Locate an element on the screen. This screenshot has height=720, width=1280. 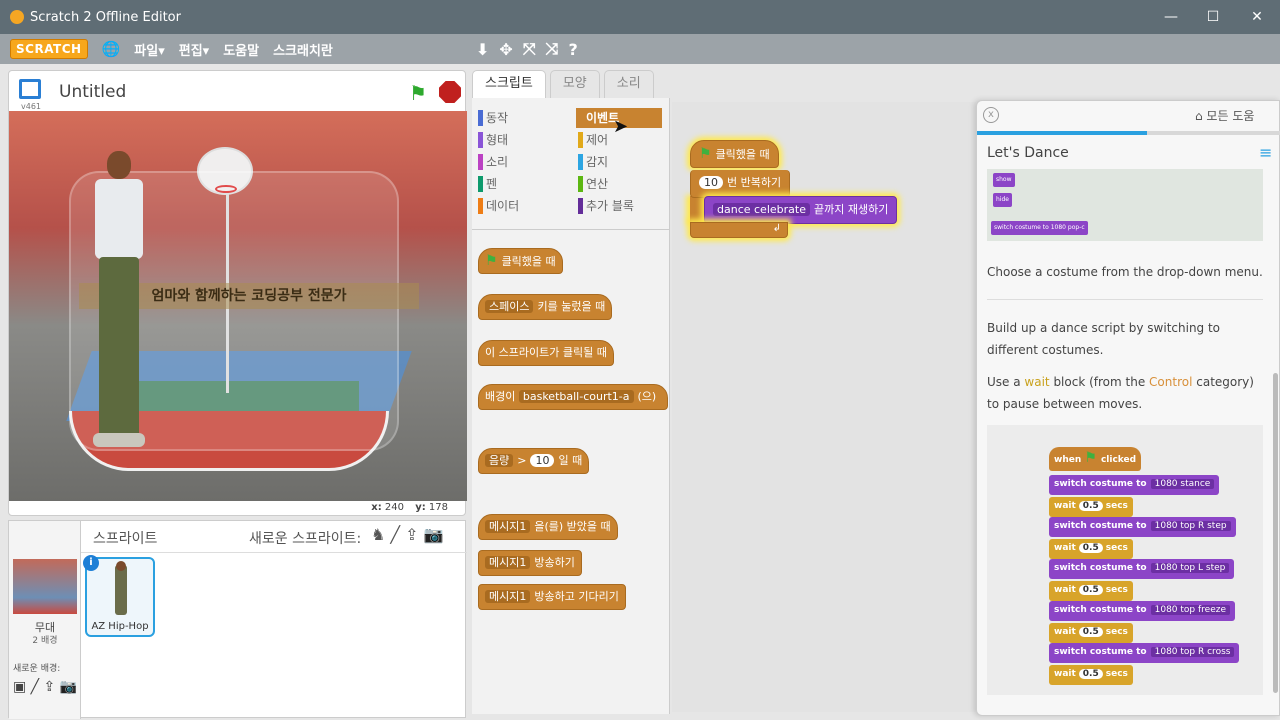
category-list: 동작 이벤트 형태 제어 소리 감지 펜 연산 데이터 추가 블록 is located at coordinates (570, 167).